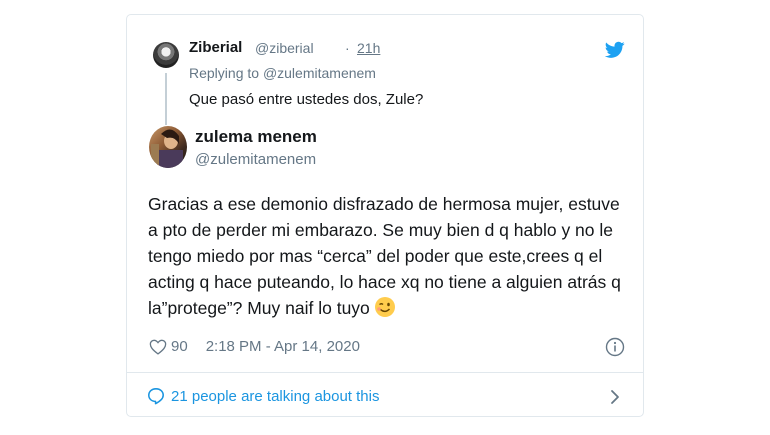 The width and height of the screenshot is (770, 435). I want to click on avatar-photo, so click(167, 148).